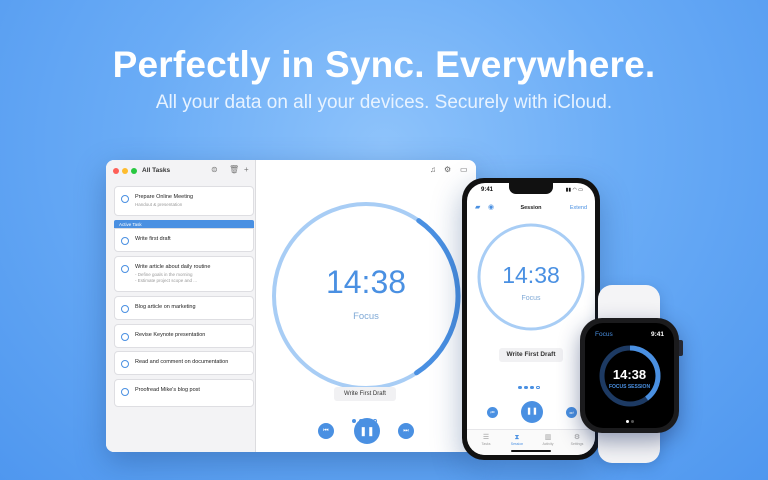  I want to click on tab-session: ⧗ Session, so click(517, 440).